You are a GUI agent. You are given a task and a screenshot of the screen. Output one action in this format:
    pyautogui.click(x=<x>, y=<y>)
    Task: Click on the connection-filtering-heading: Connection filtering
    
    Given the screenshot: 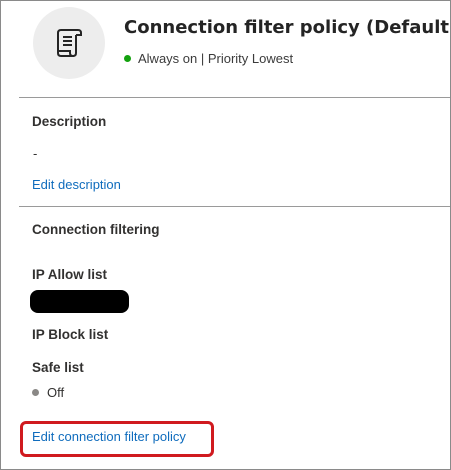 What is the action you would take?
    pyautogui.click(x=96, y=229)
    